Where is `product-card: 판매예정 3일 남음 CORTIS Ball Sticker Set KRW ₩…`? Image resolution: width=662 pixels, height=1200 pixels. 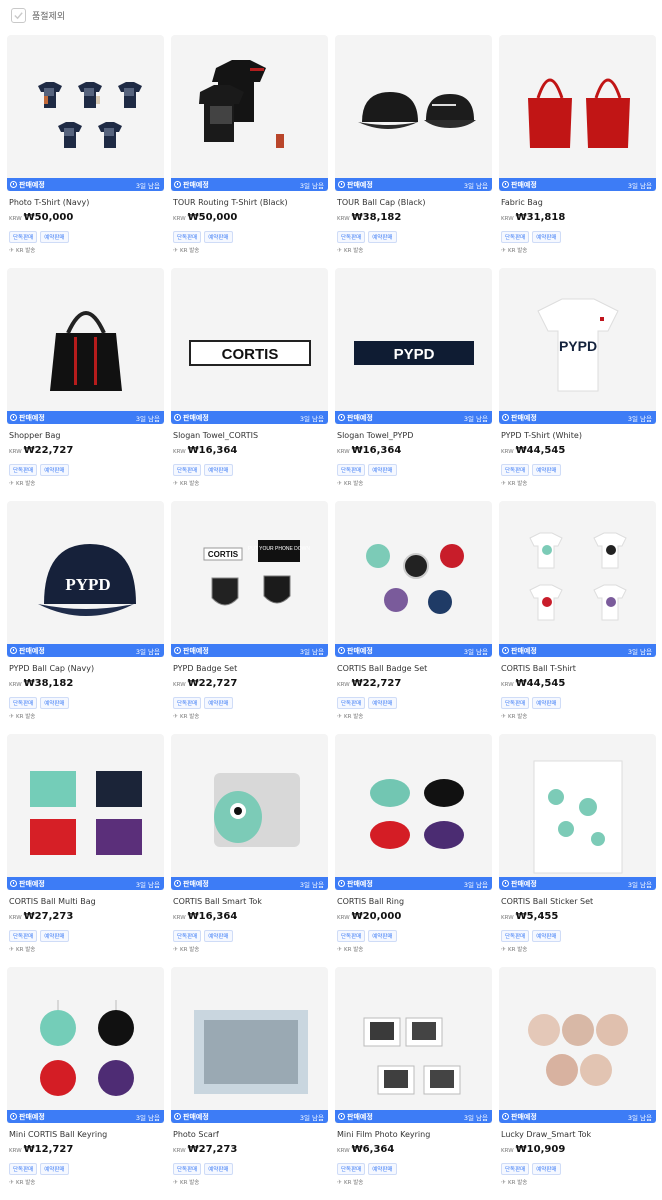
product-card: 판매예정 3일 남음 CORTIS Ball Sticker Set KRW ₩… is located at coordinates (577, 850).